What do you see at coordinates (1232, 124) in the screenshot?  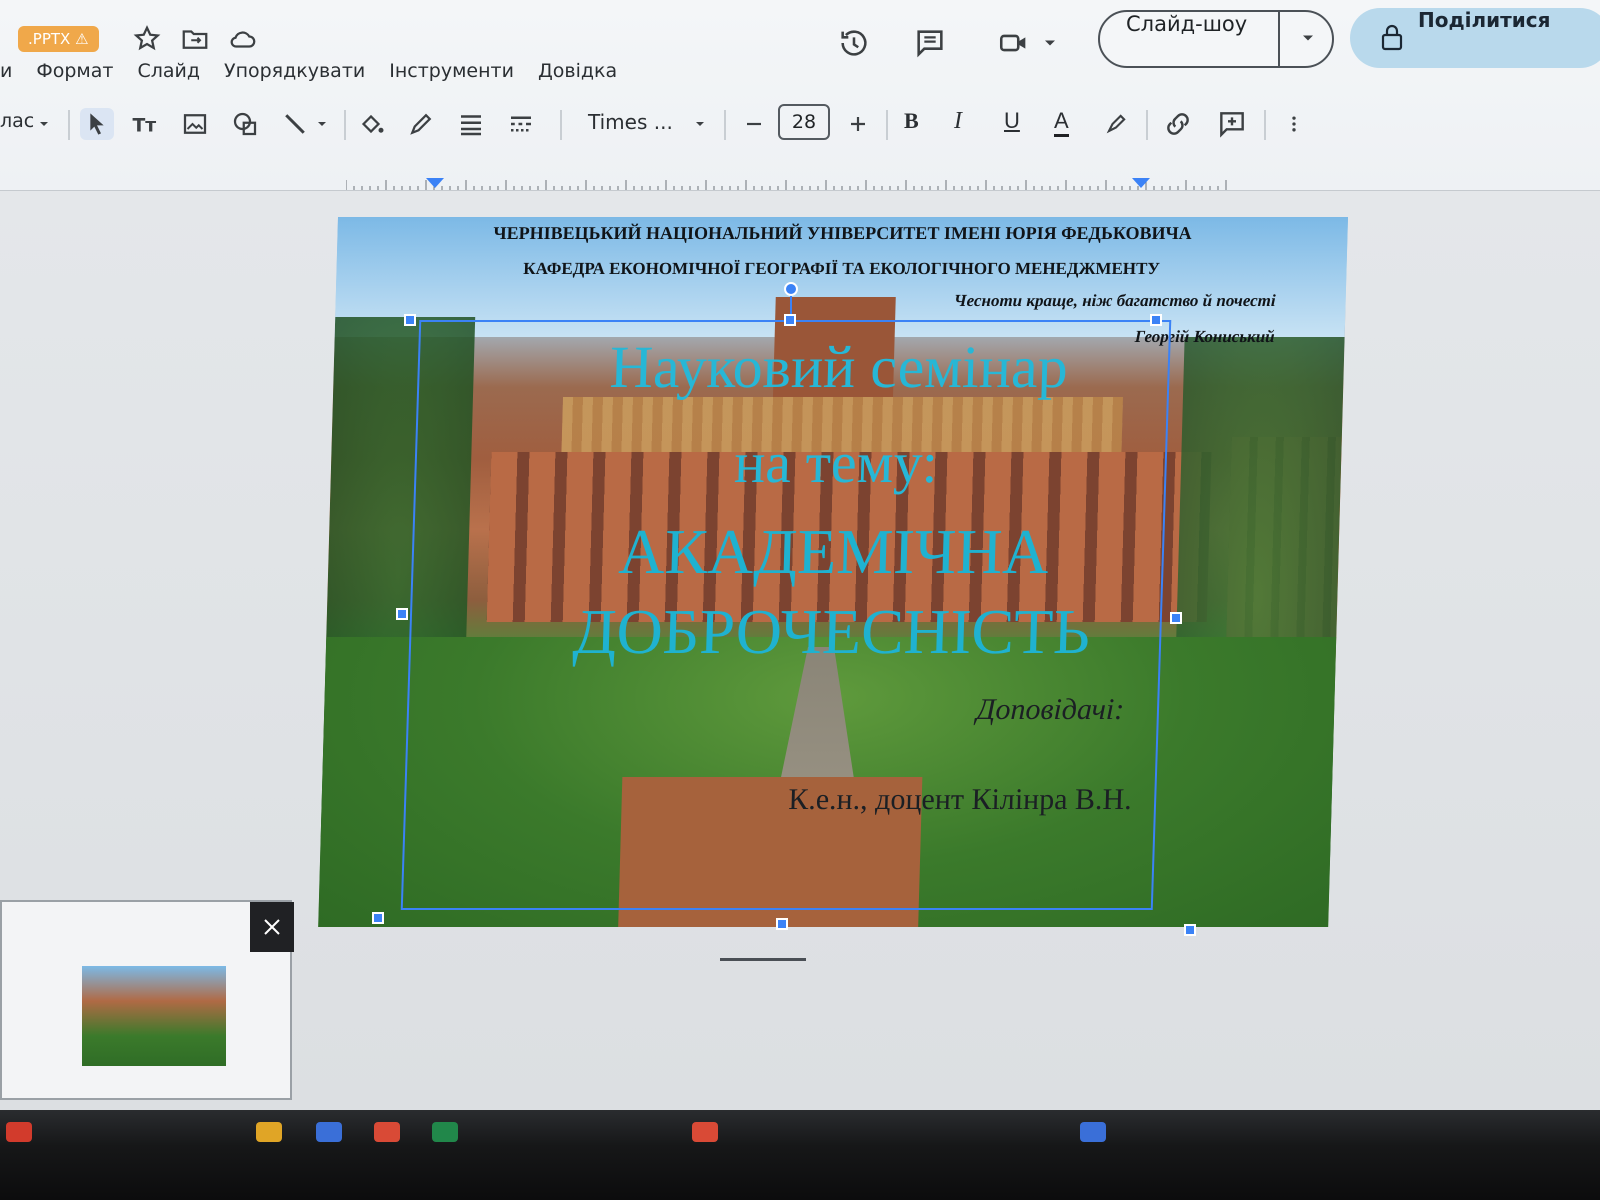 I see `insert-comment-icon` at bounding box center [1232, 124].